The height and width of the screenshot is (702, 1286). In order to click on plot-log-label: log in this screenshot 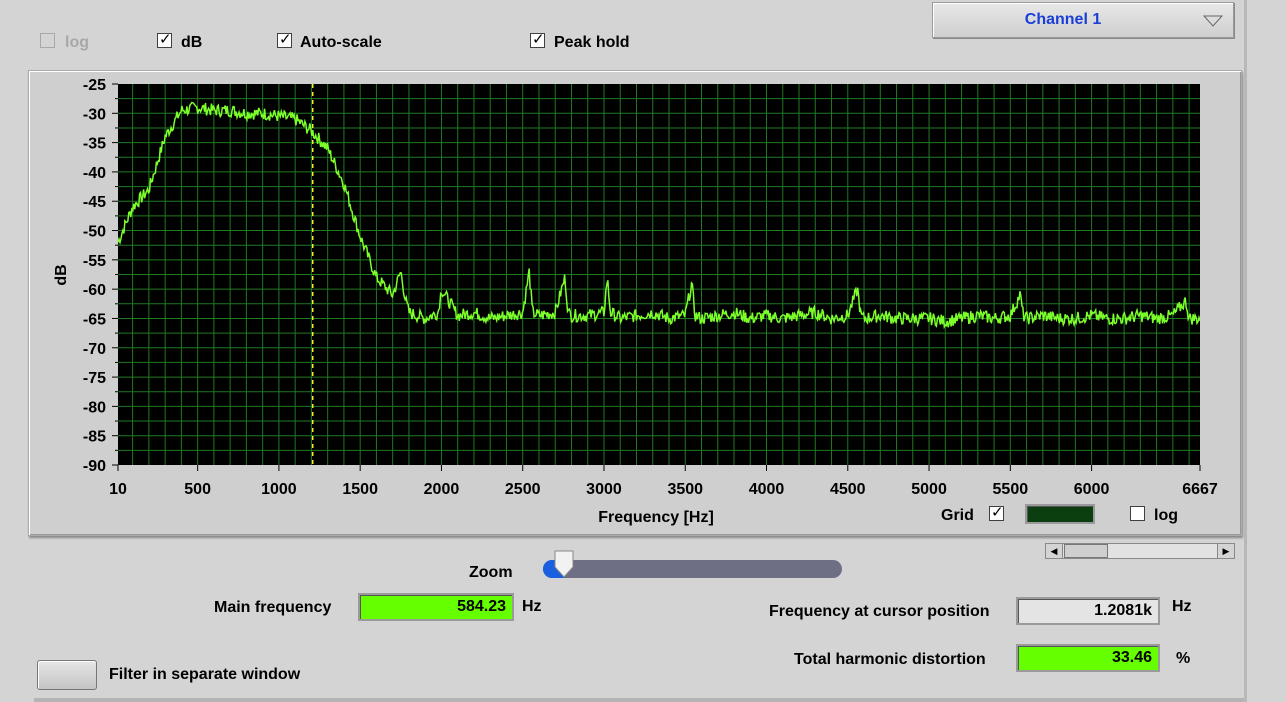, I will do `click(1166, 515)`.